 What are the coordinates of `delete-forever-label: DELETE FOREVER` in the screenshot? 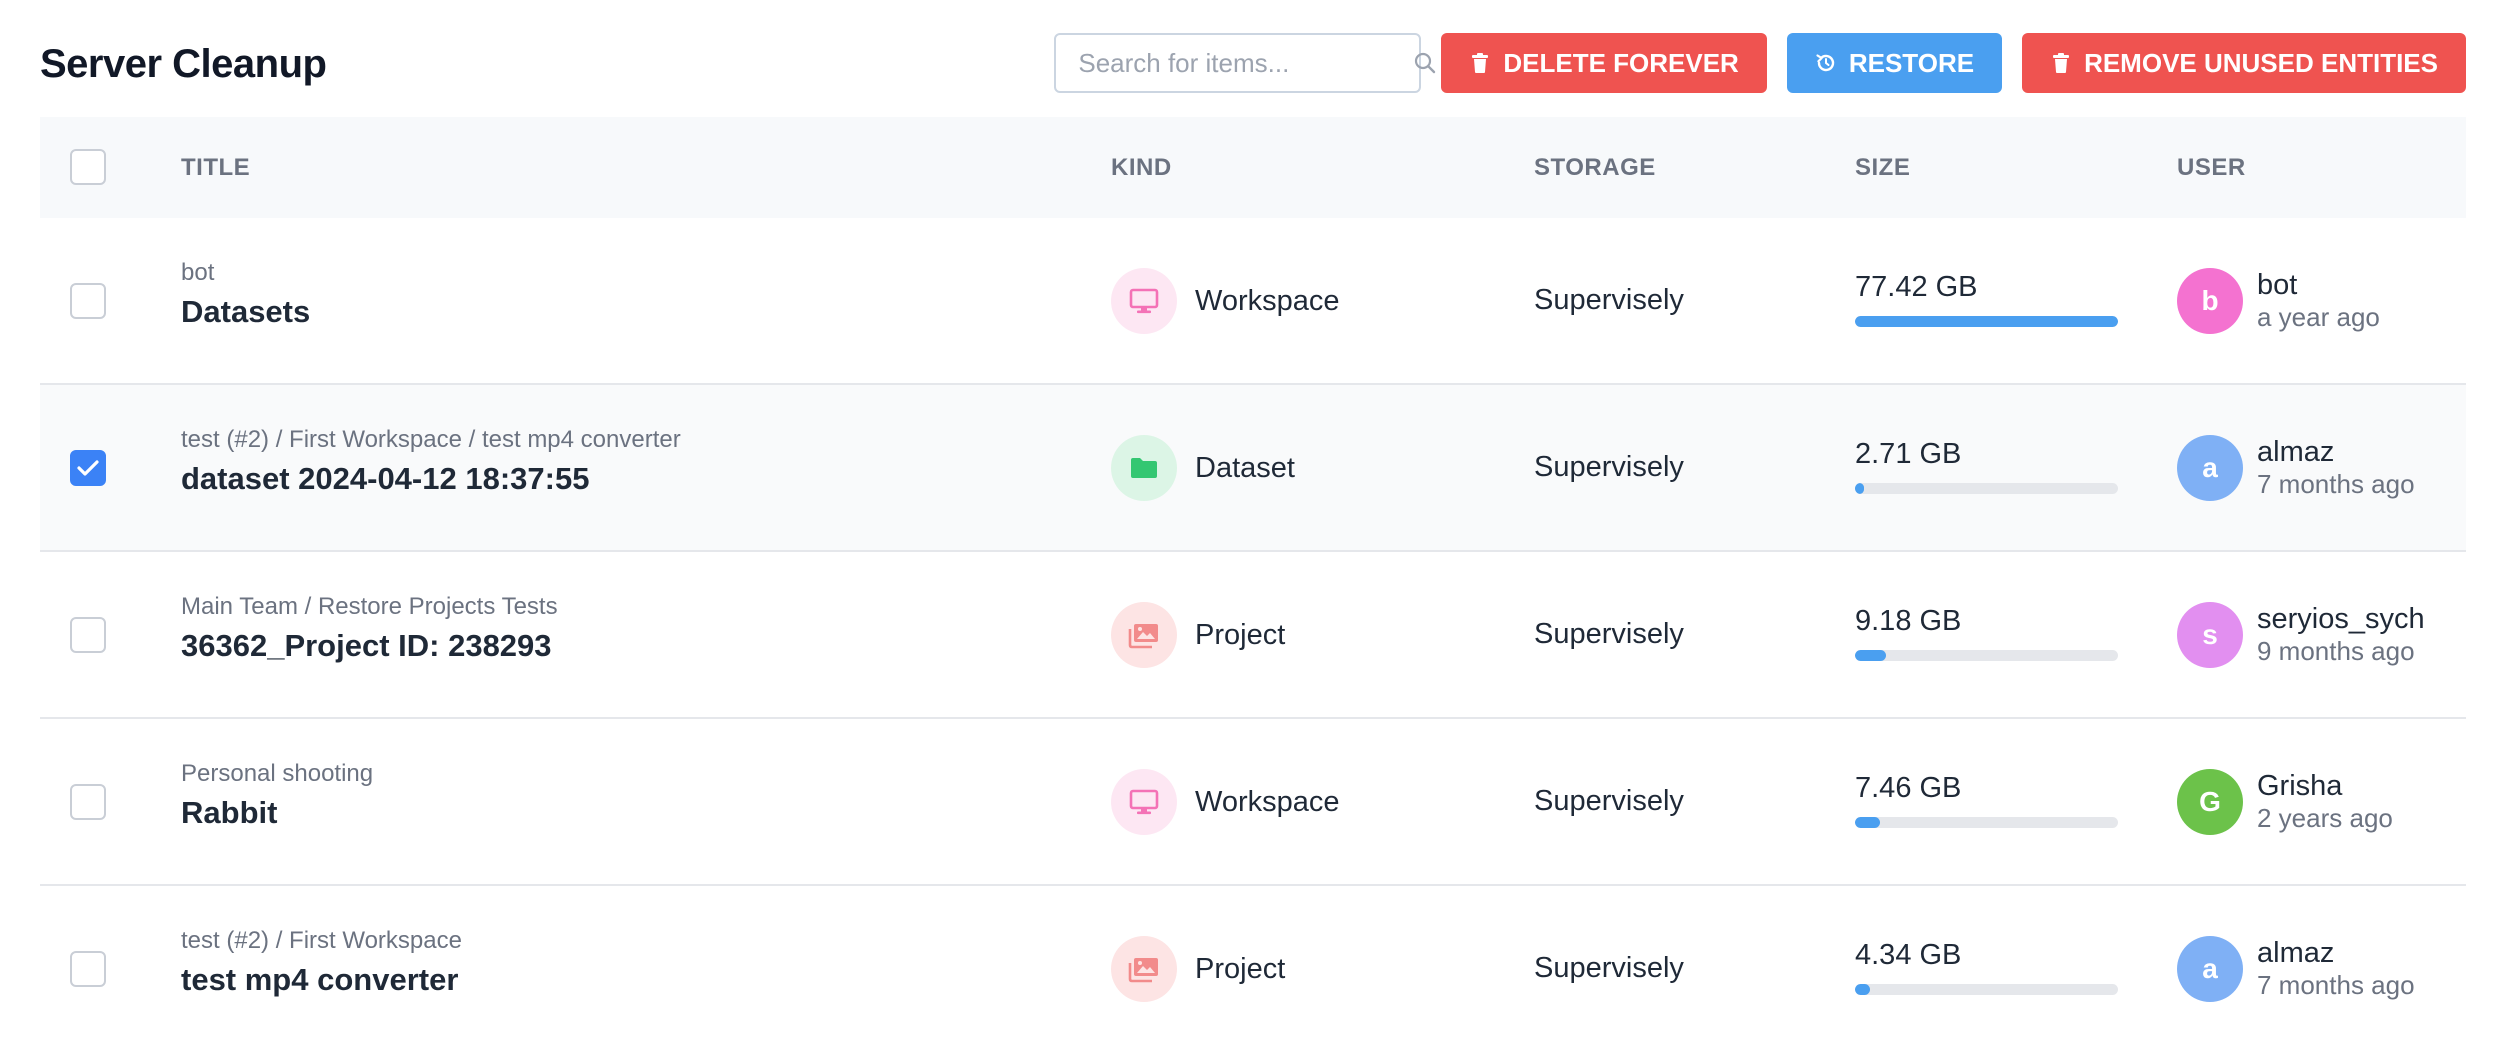 It's located at (1621, 62).